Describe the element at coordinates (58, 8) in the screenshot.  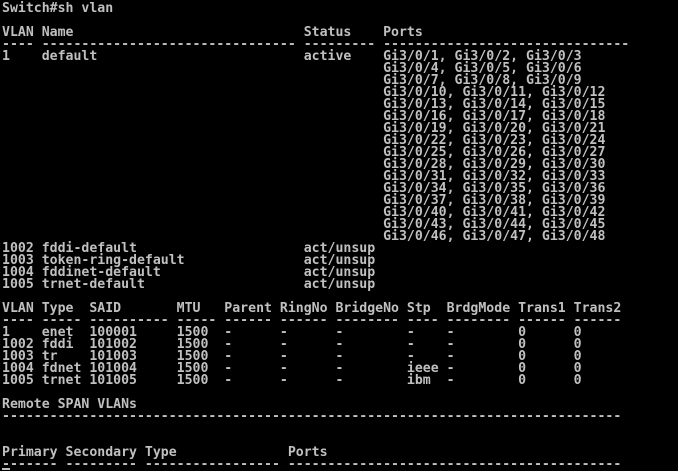
I see `terminal-line: Switch#sh vlan` at that location.